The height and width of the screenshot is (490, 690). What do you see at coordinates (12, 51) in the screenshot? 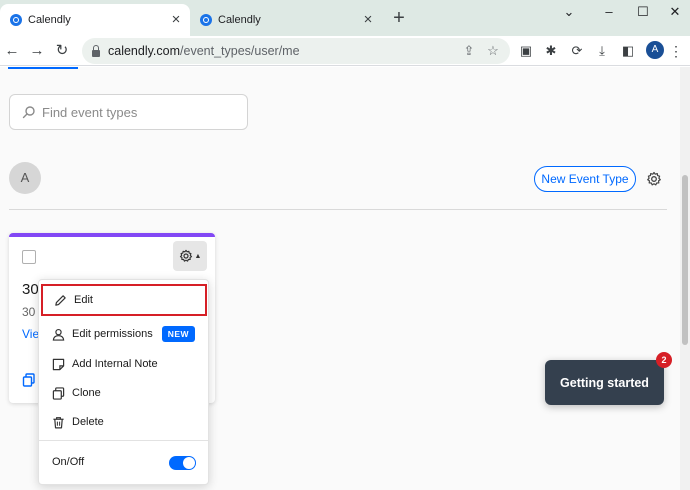
I see `back-button: ←` at bounding box center [12, 51].